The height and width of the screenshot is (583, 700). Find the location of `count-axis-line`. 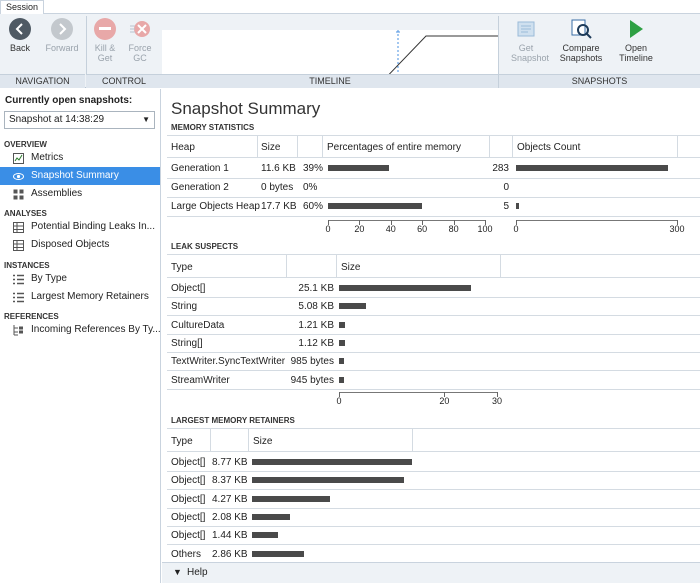

count-axis-line is located at coordinates (596, 220).